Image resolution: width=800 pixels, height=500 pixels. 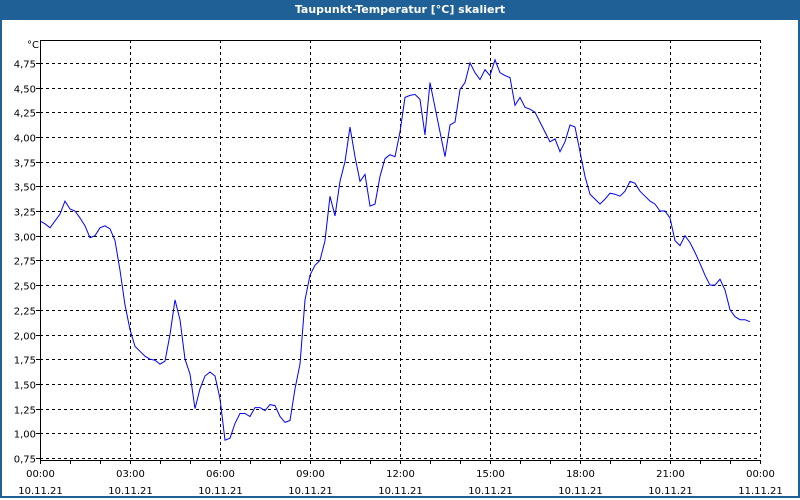 What do you see at coordinates (25, 238) in the screenshot?
I see `y-tick-label: 3,00` at bounding box center [25, 238].